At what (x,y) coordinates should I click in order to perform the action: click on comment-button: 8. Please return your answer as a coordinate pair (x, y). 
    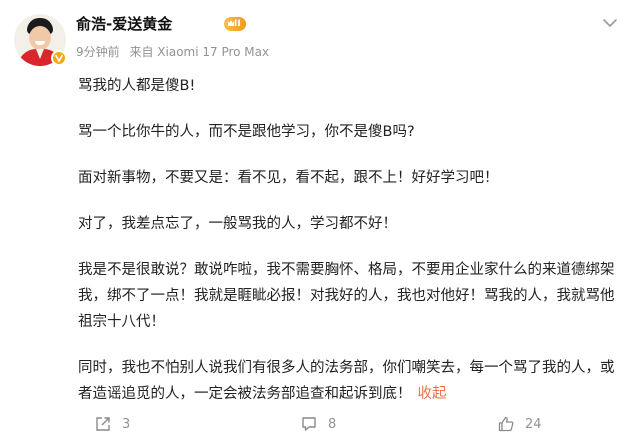
    Looking at the image, I should click on (318, 424).